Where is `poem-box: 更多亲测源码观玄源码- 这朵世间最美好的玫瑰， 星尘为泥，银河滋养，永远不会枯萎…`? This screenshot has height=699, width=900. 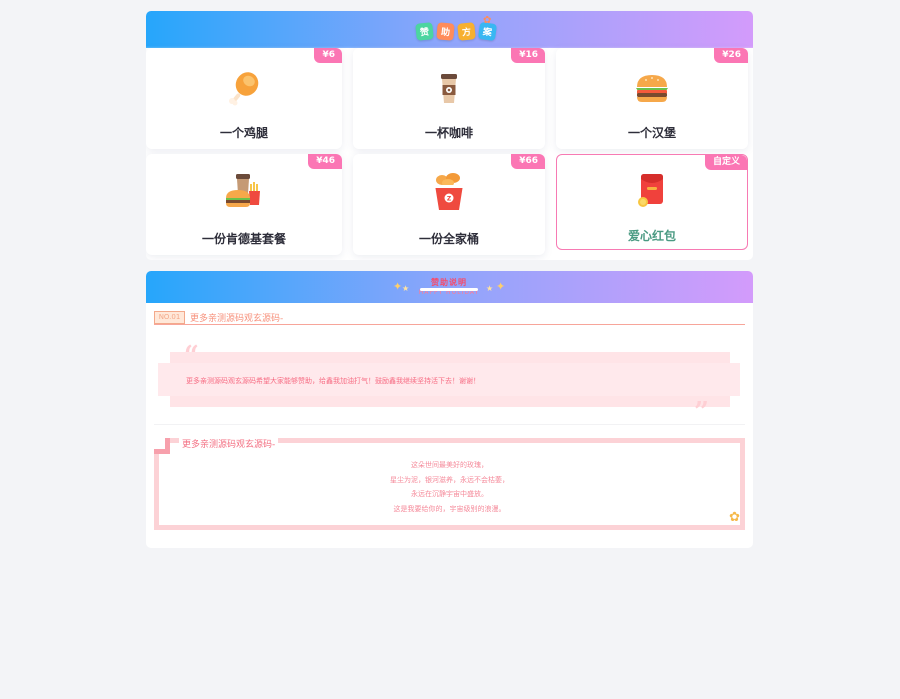
poem-box: 更多亲测源码观玄源码- 这朵世间最美好的玫瑰， 星尘为泥，银河滋养，永远不会枯萎… is located at coordinates (449, 483).